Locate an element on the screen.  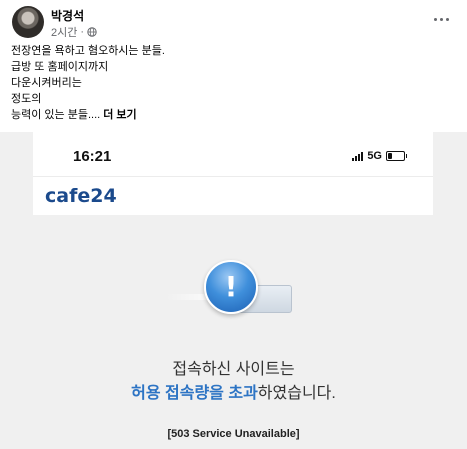
network-label: 5G is located at coordinates (374, 156).